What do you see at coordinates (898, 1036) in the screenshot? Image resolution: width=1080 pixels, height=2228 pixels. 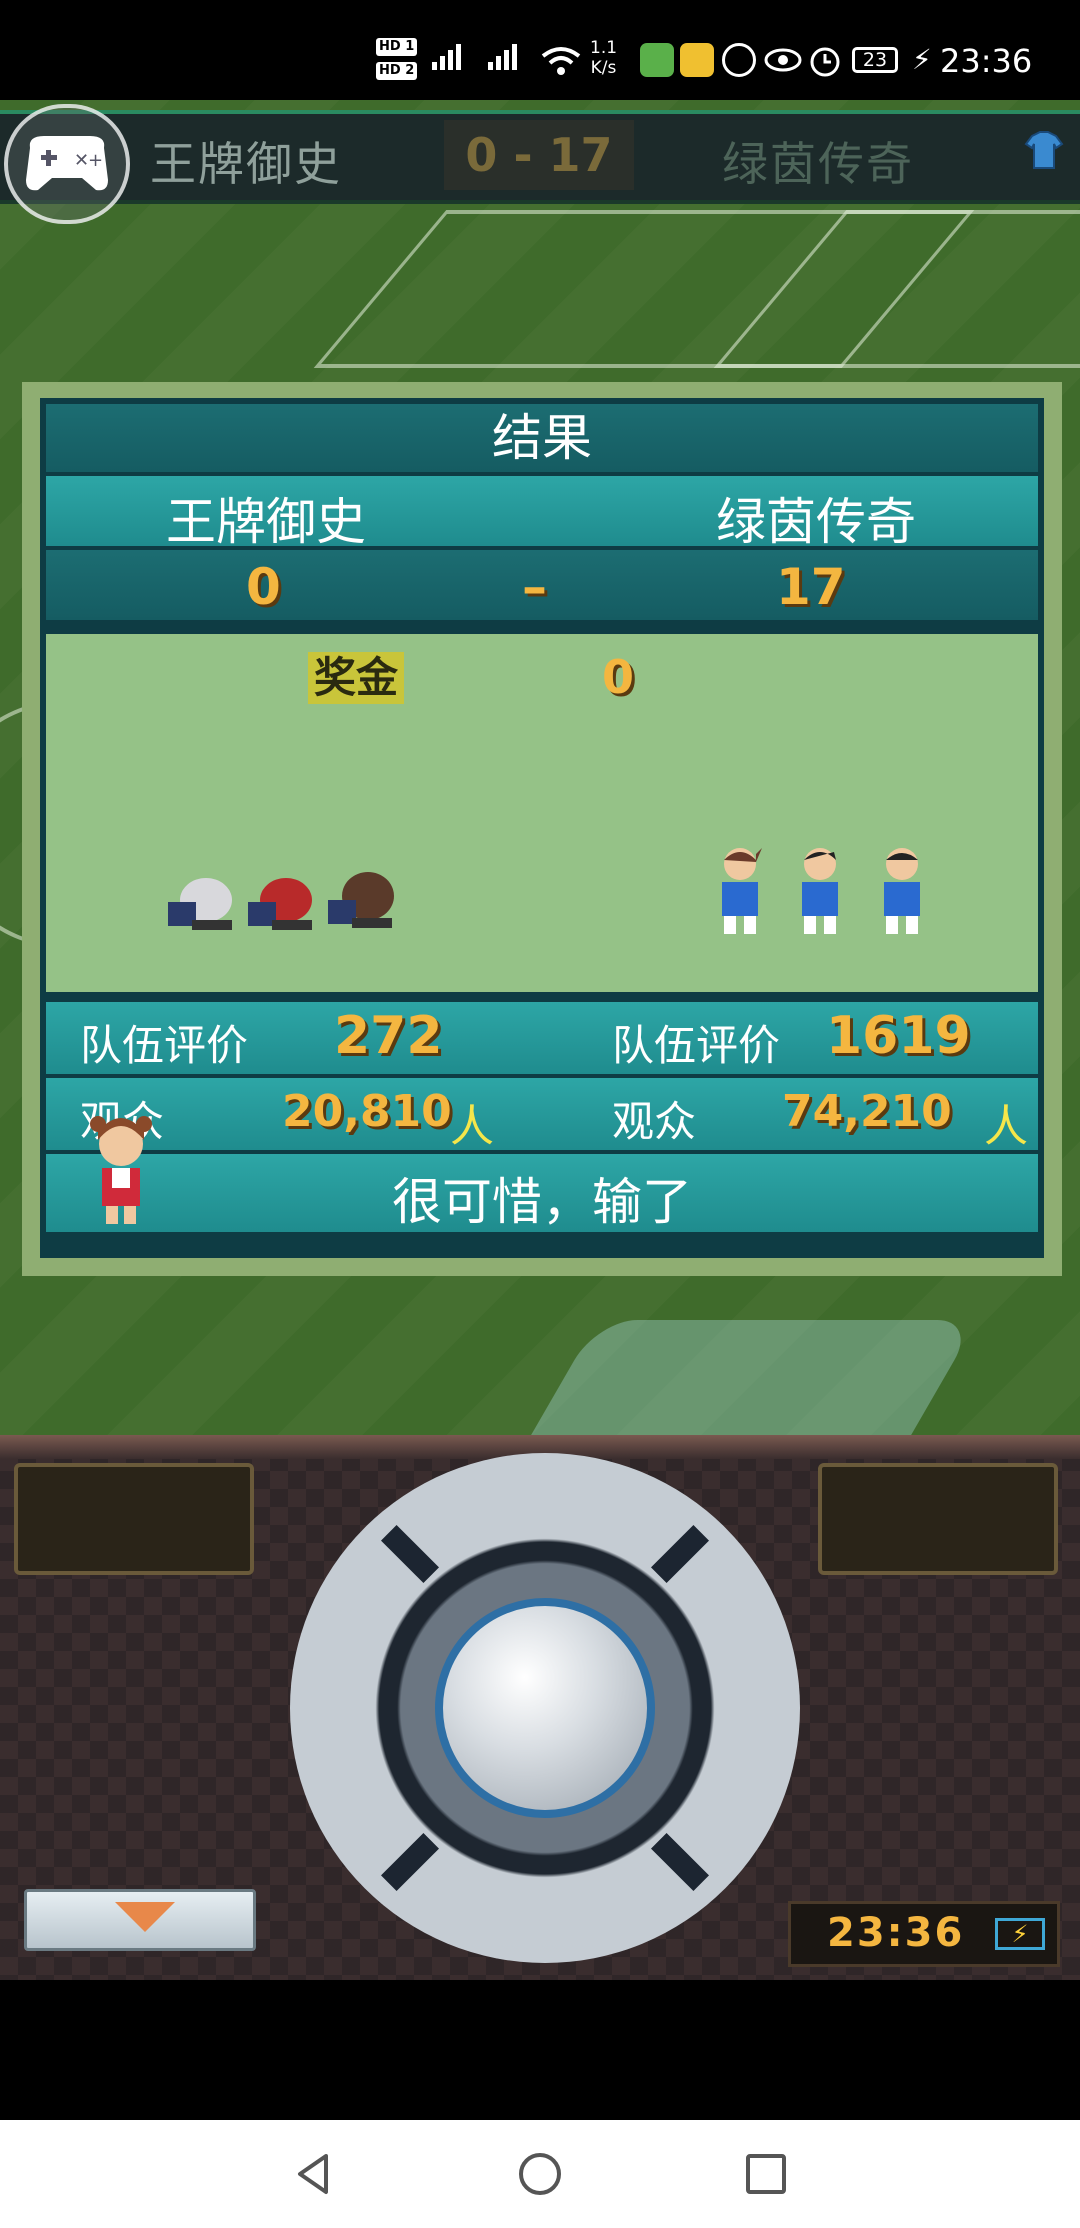 I see `away-rating-value: 1619` at bounding box center [898, 1036].